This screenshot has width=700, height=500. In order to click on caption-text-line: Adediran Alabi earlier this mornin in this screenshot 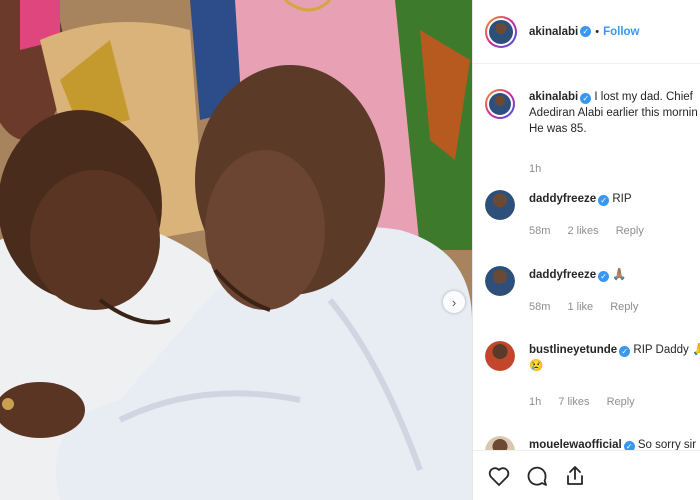, I will do `click(613, 113)`.